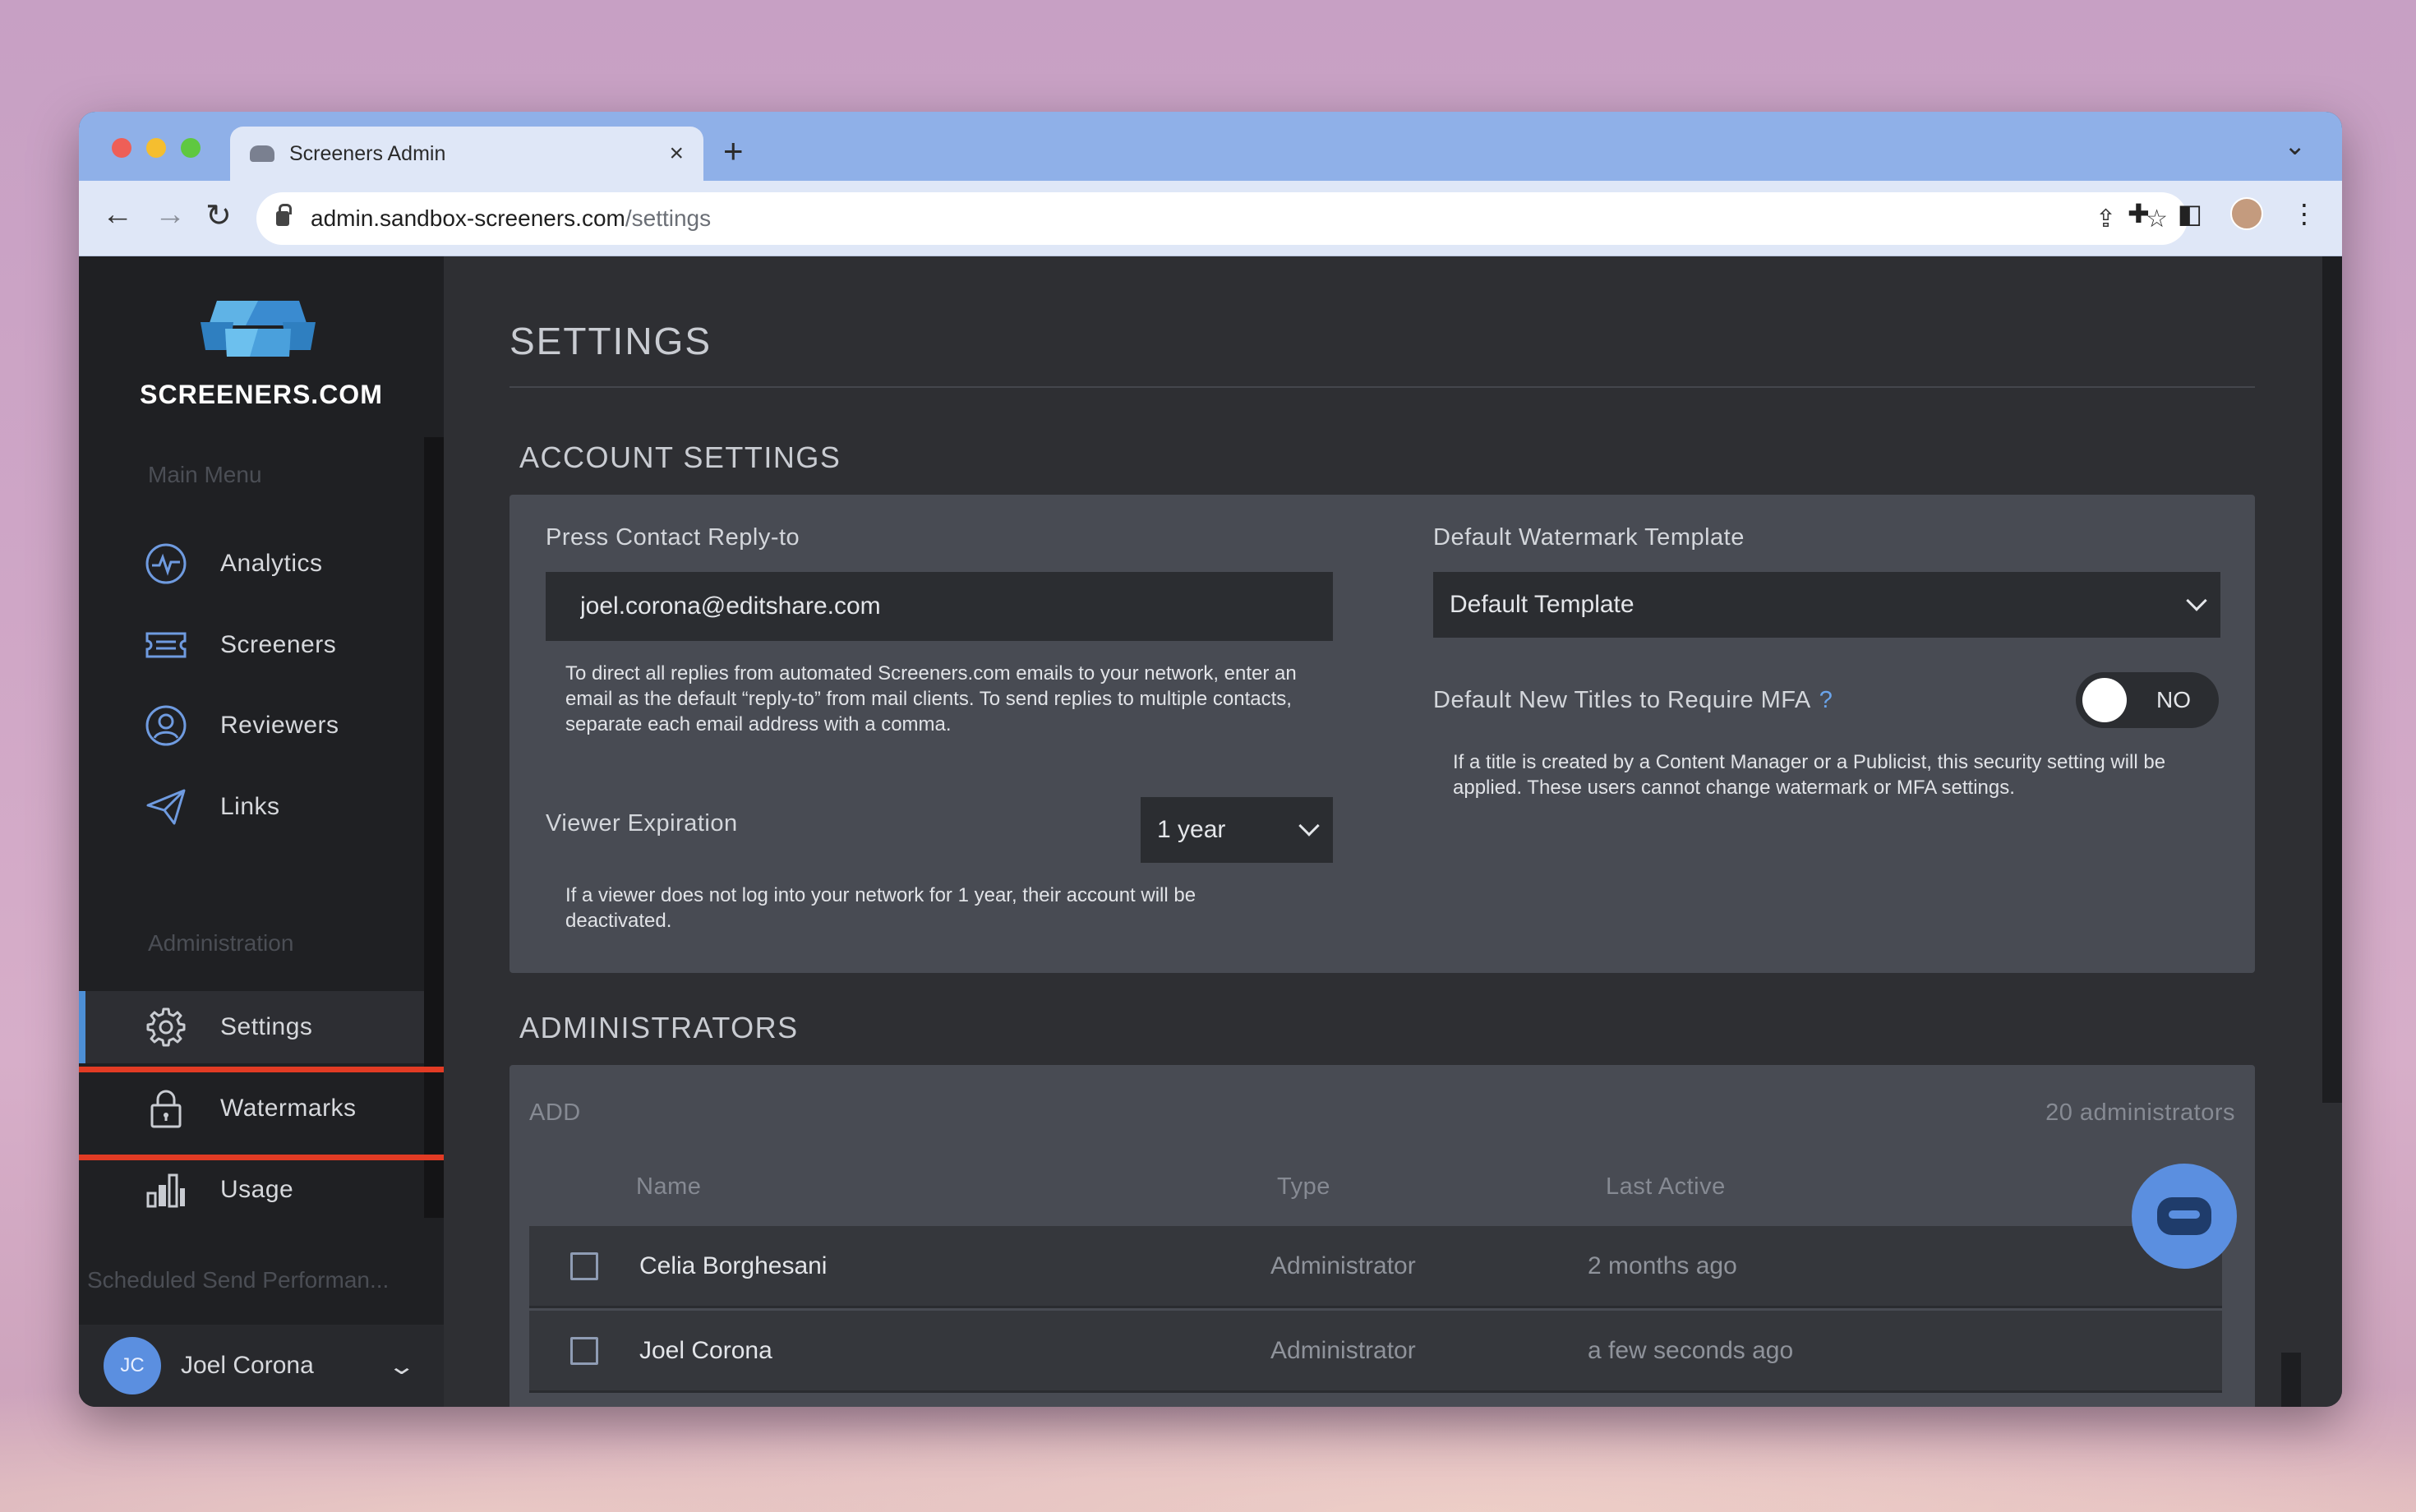 The height and width of the screenshot is (1512, 2416). Describe the element at coordinates (267, 1027) in the screenshot. I see `sidebar-item-label: Settings` at that location.